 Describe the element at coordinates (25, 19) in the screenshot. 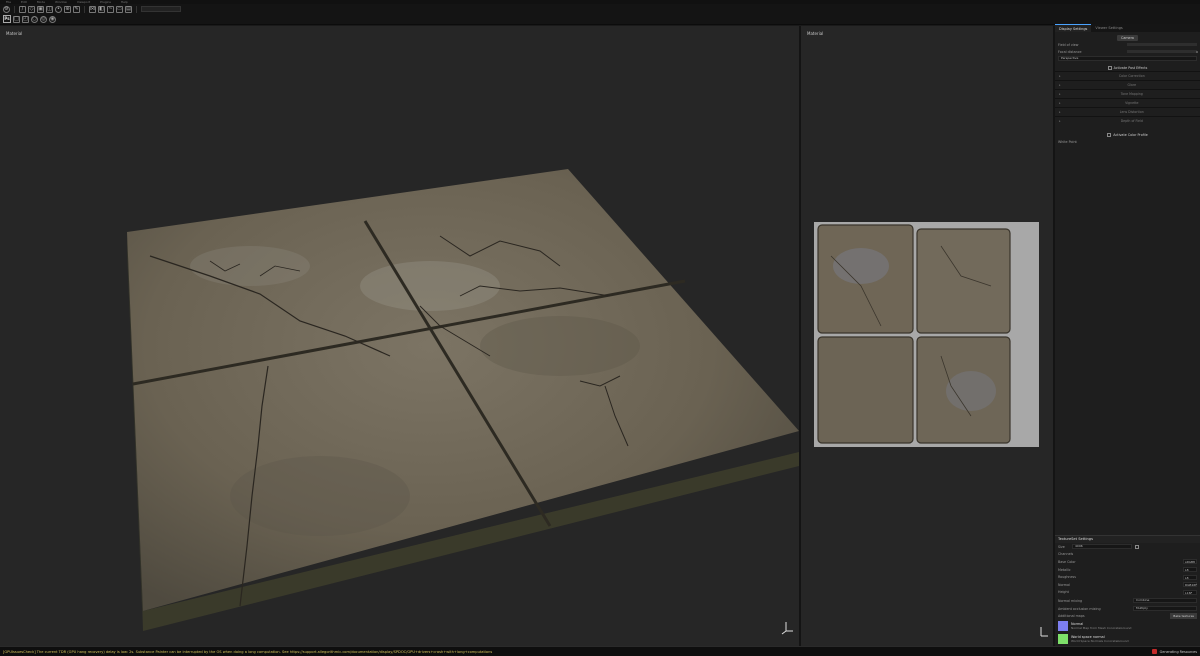

I see `material-mode-icon: ◰` at that location.